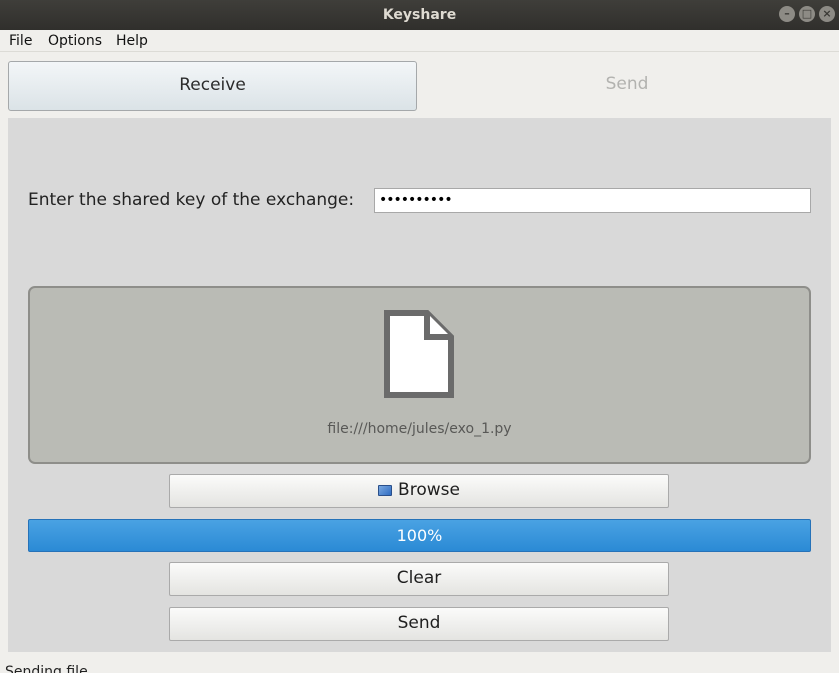  I want to click on menu-options: Options, so click(75, 41).